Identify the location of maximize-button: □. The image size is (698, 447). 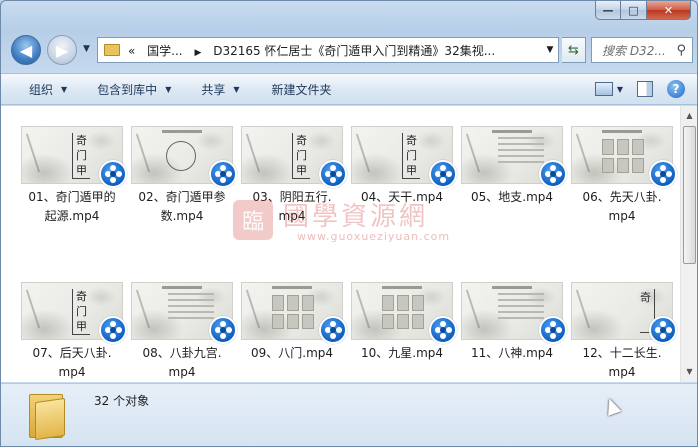
(634, 10).